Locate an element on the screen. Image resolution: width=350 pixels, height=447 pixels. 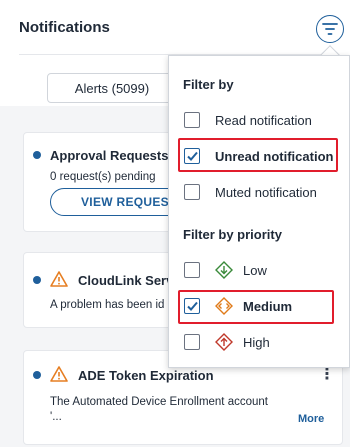
filter-option-read: Read notification is located at coordinates (259, 120).